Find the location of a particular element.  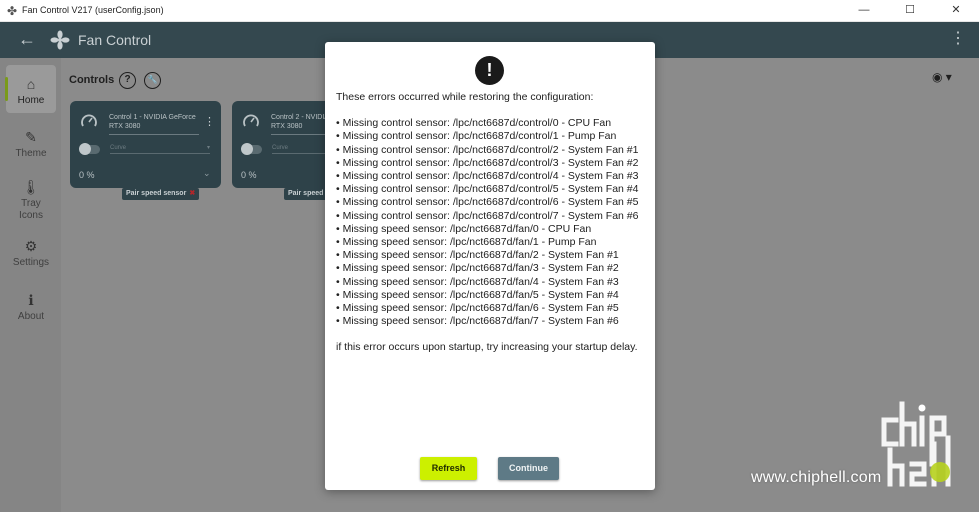

visibility-eye-icon: ◉ ▾ is located at coordinates (942, 77).